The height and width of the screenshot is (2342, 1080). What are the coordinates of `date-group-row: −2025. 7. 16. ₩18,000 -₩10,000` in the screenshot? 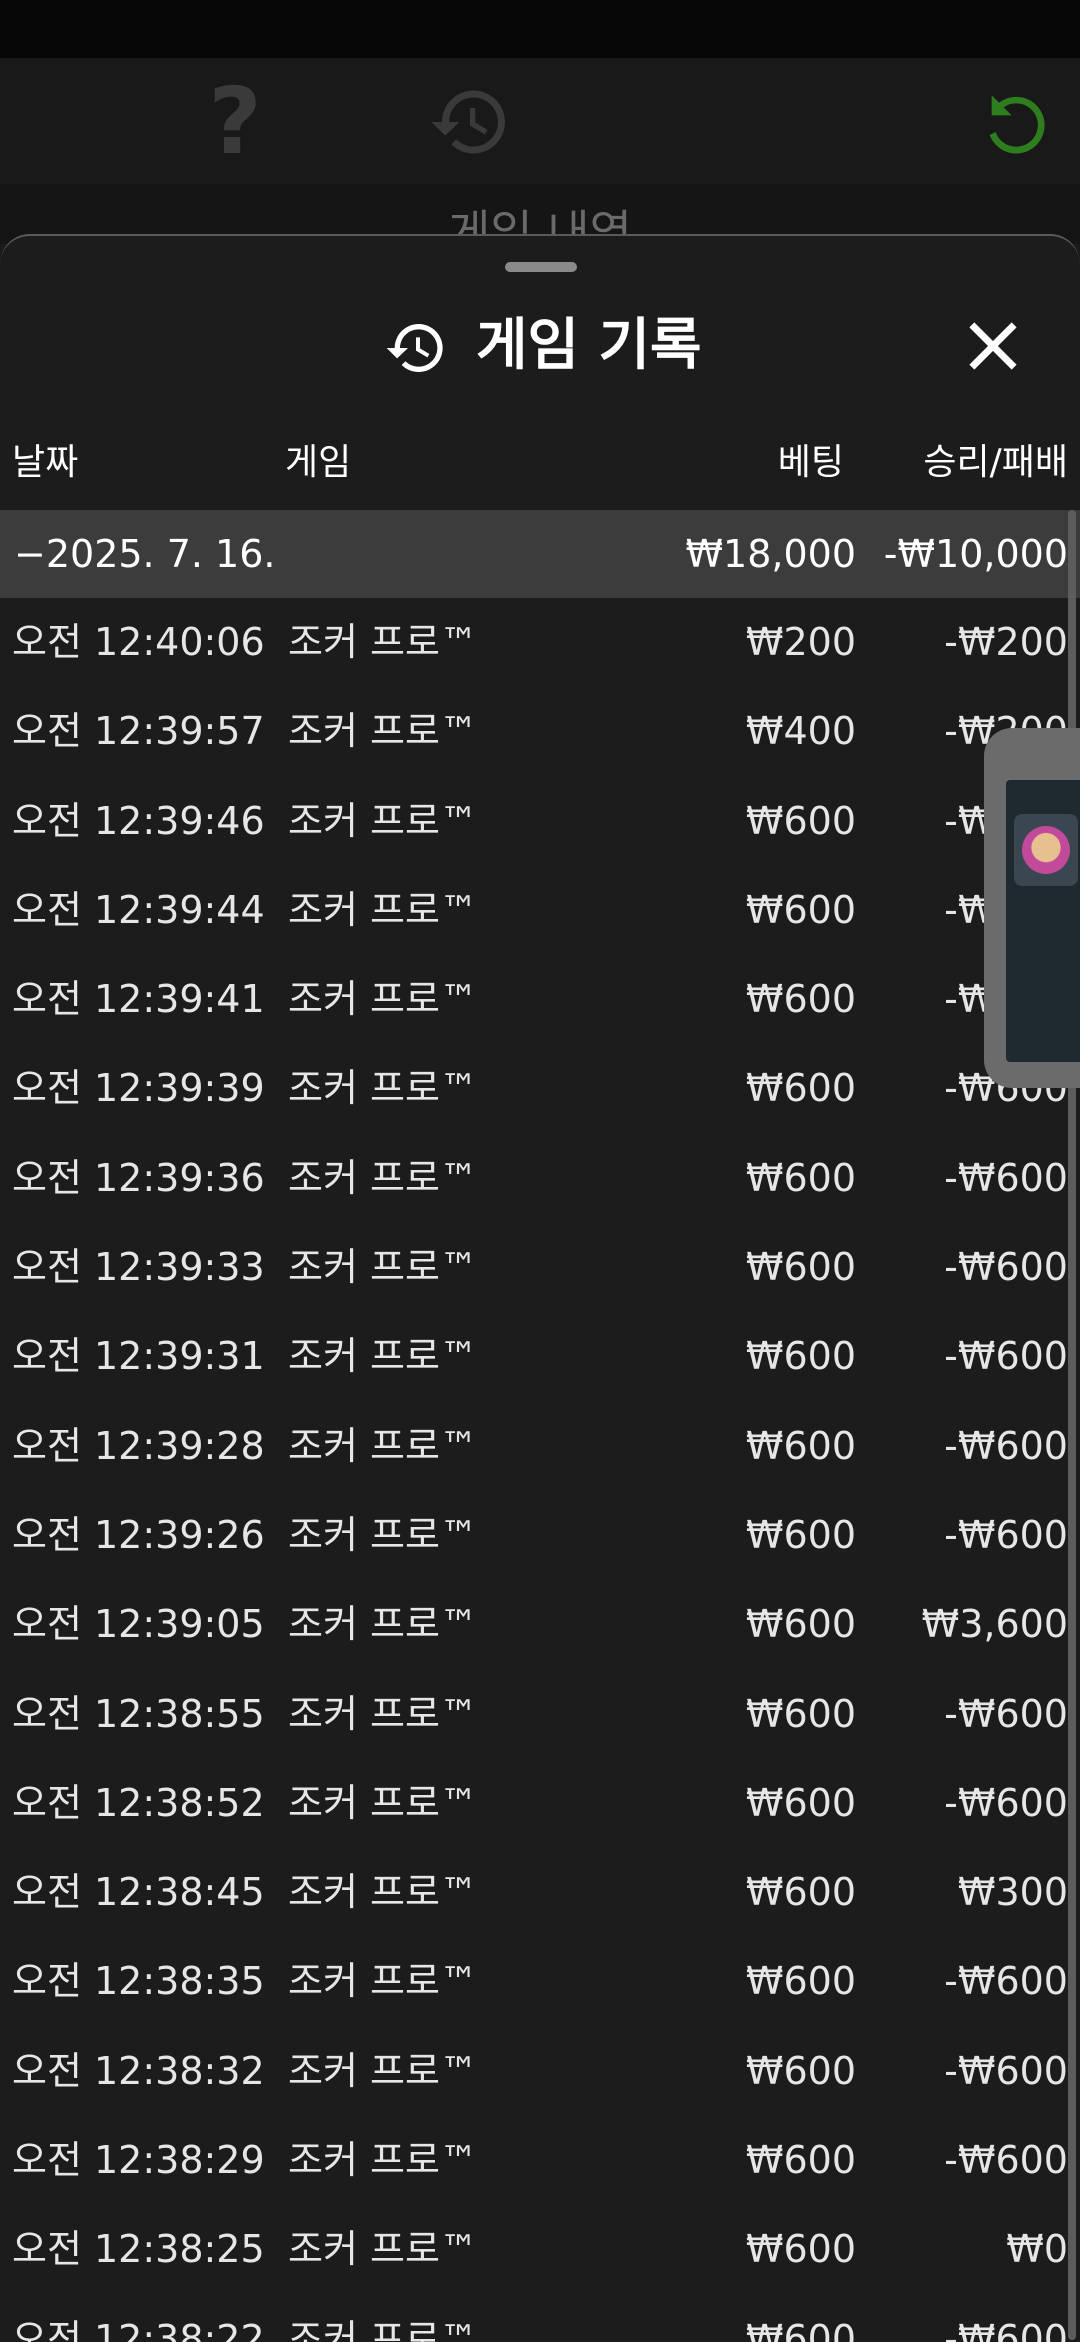 It's located at (540, 554).